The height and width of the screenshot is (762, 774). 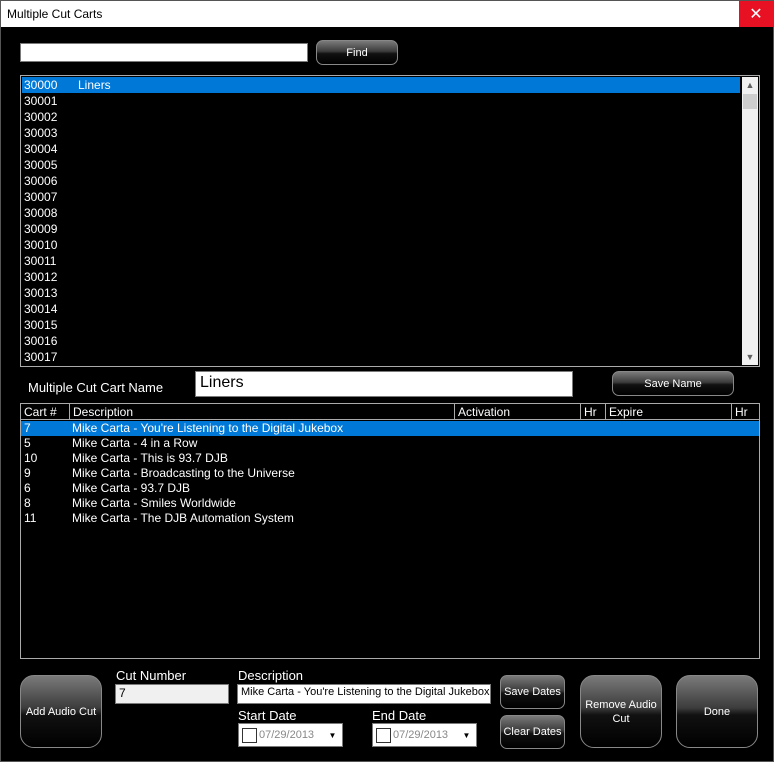 What do you see at coordinates (381, 309) in the screenshot?
I see `cart-list-item: 30014` at bounding box center [381, 309].